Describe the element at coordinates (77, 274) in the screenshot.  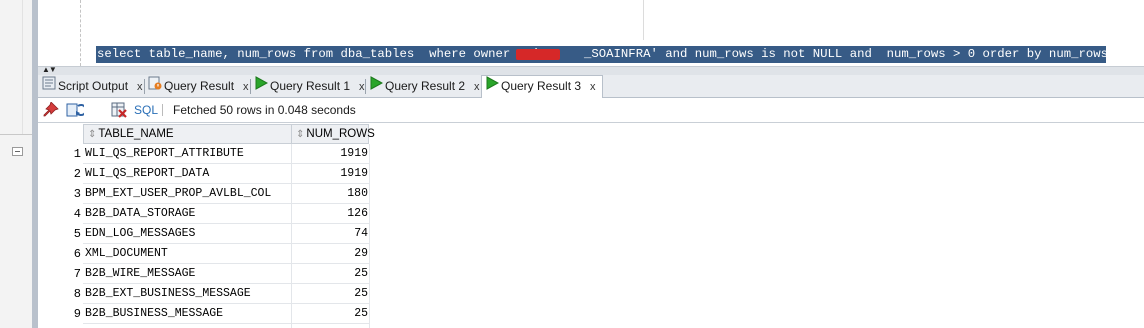
I see `row-number: 7` at that location.